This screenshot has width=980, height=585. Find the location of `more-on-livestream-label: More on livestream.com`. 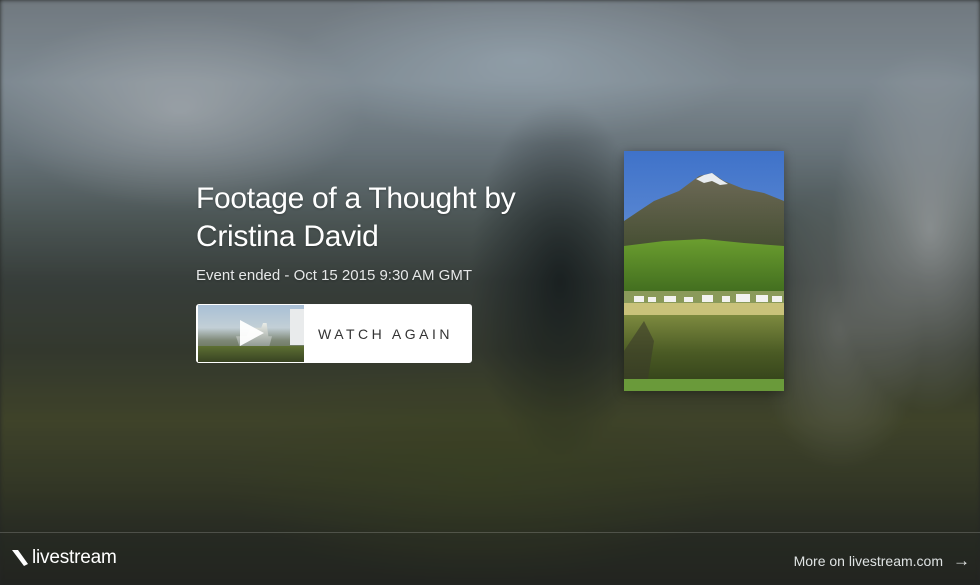

more-on-livestream-label: More on livestream.com is located at coordinates (868, 561).